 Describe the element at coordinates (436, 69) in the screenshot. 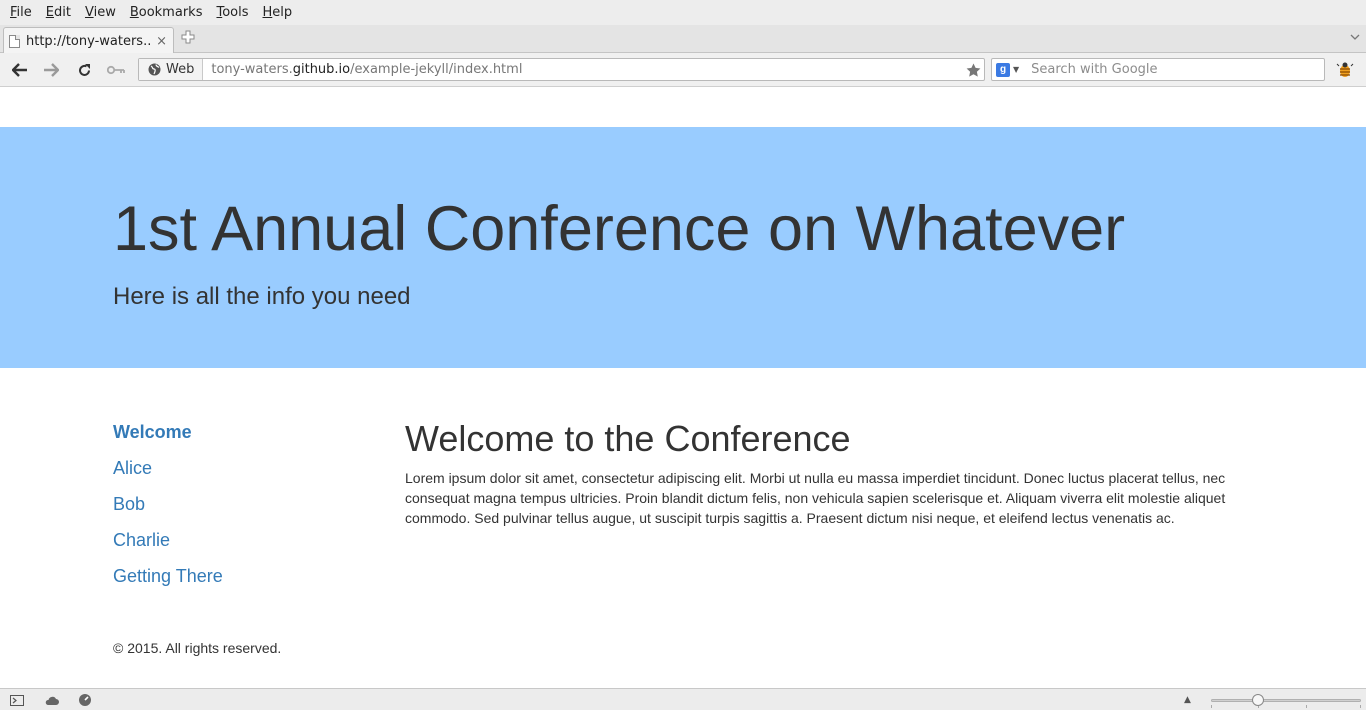

I see `url-path: /example-jekyll/index.html` at that location.